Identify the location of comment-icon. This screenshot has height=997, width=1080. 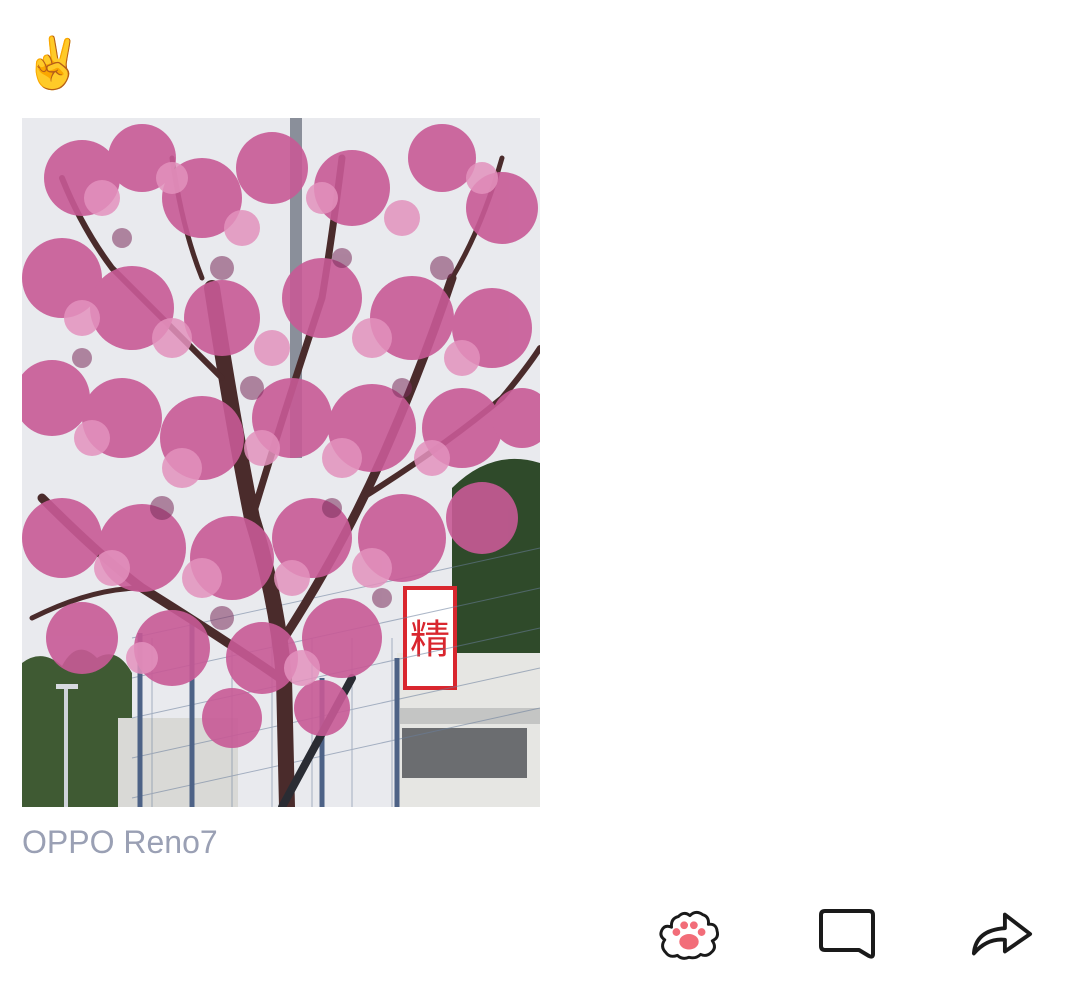
(847, 934).